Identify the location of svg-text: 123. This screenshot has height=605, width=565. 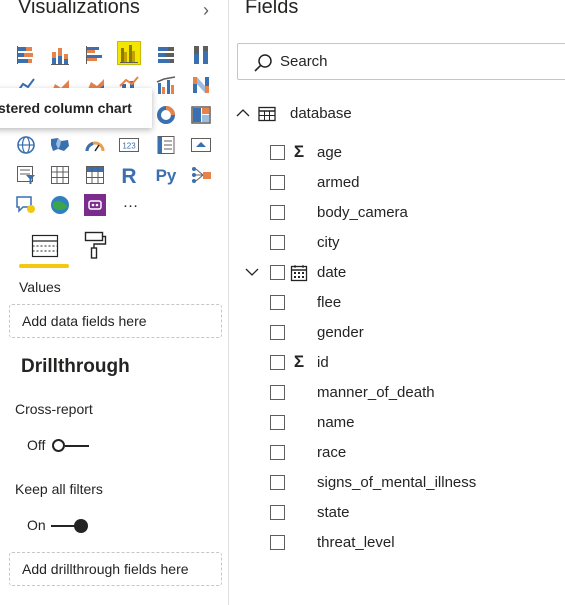
(129, 146).